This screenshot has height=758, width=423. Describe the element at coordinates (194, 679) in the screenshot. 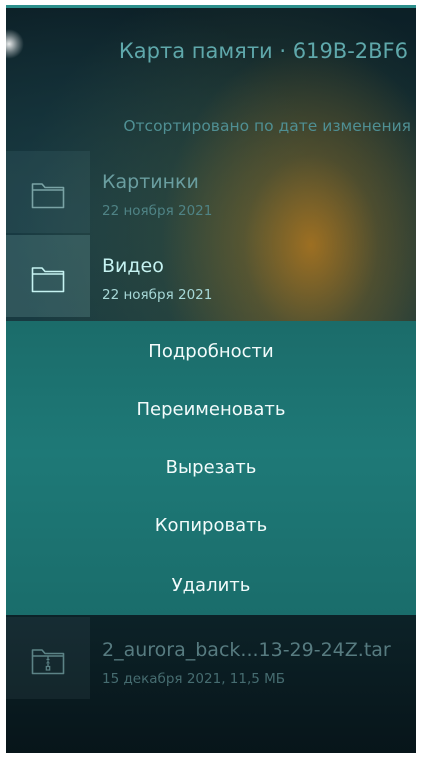

I see `item-date: 15 декабря 2021, 11,5 МБ` at that location.